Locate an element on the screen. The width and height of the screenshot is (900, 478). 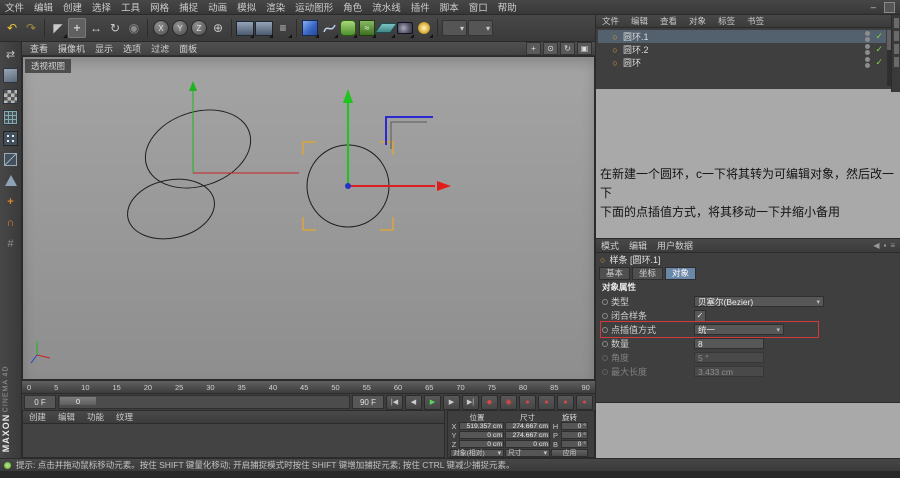
lock-z-button: Z is located at coordinates (199, 28).